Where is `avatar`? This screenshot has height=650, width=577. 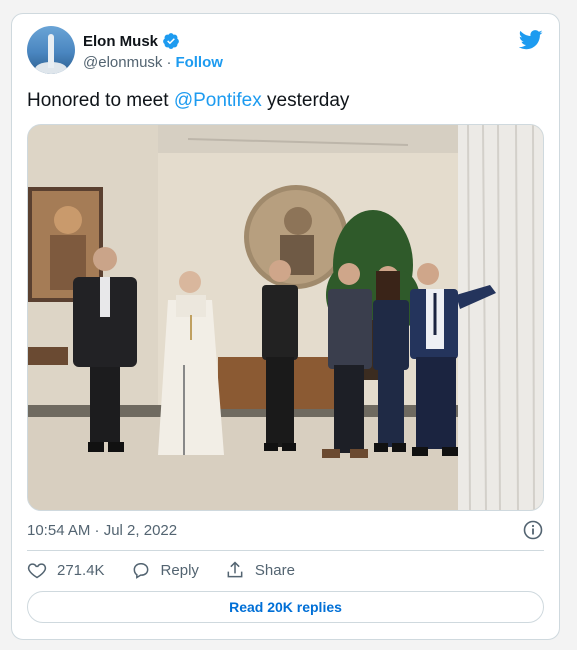
avatar is located at coordinates (51, 50).